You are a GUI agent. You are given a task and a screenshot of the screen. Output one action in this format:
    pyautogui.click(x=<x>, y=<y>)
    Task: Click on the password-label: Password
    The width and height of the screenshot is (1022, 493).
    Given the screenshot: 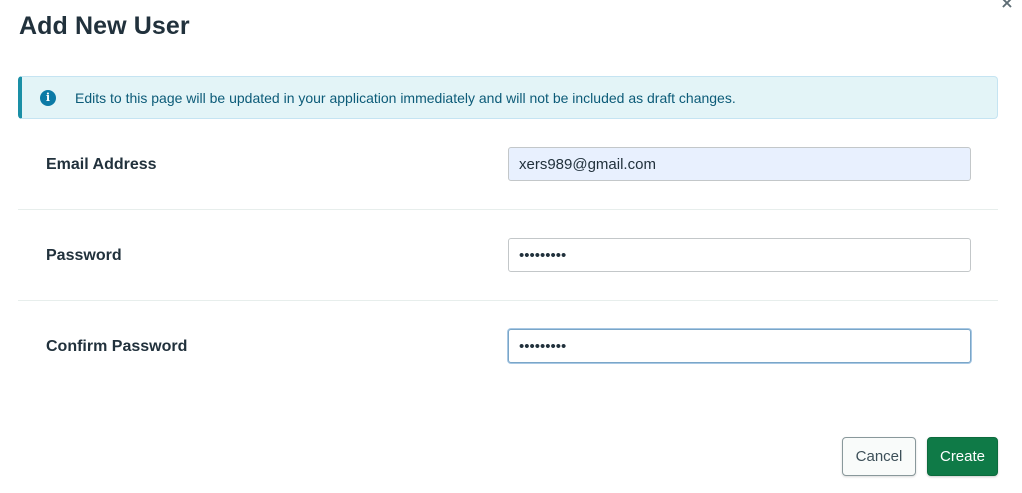 What is the action you would take?
    pyautogui.click(x=84, y=255)
    